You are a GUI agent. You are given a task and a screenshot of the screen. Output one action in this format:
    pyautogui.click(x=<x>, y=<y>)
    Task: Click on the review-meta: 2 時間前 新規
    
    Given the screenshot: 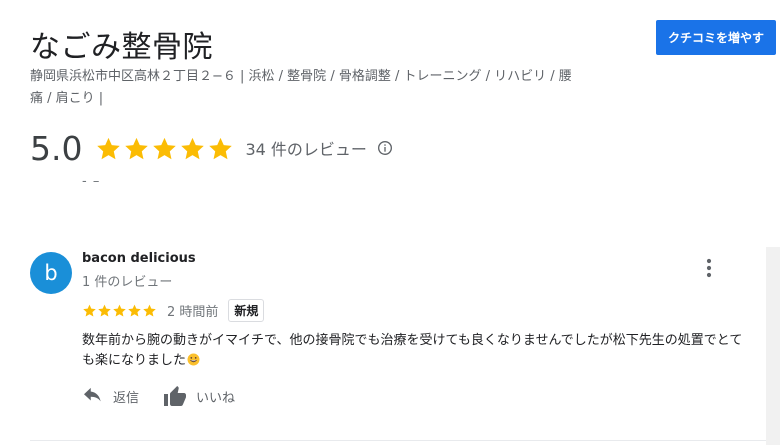 What is the action you would take?
    pyautogui.click(x=173, y=310)
    